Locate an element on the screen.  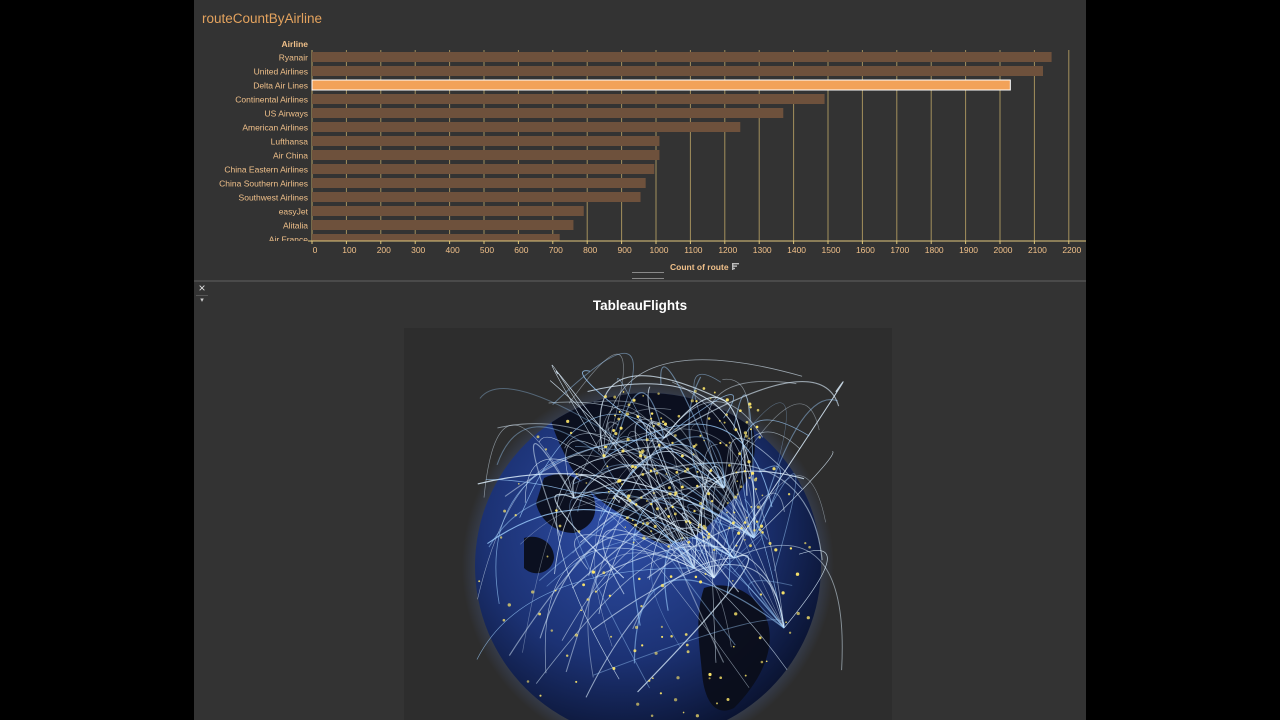
airline-label: Ryanair is located at coordinates (293, 58).